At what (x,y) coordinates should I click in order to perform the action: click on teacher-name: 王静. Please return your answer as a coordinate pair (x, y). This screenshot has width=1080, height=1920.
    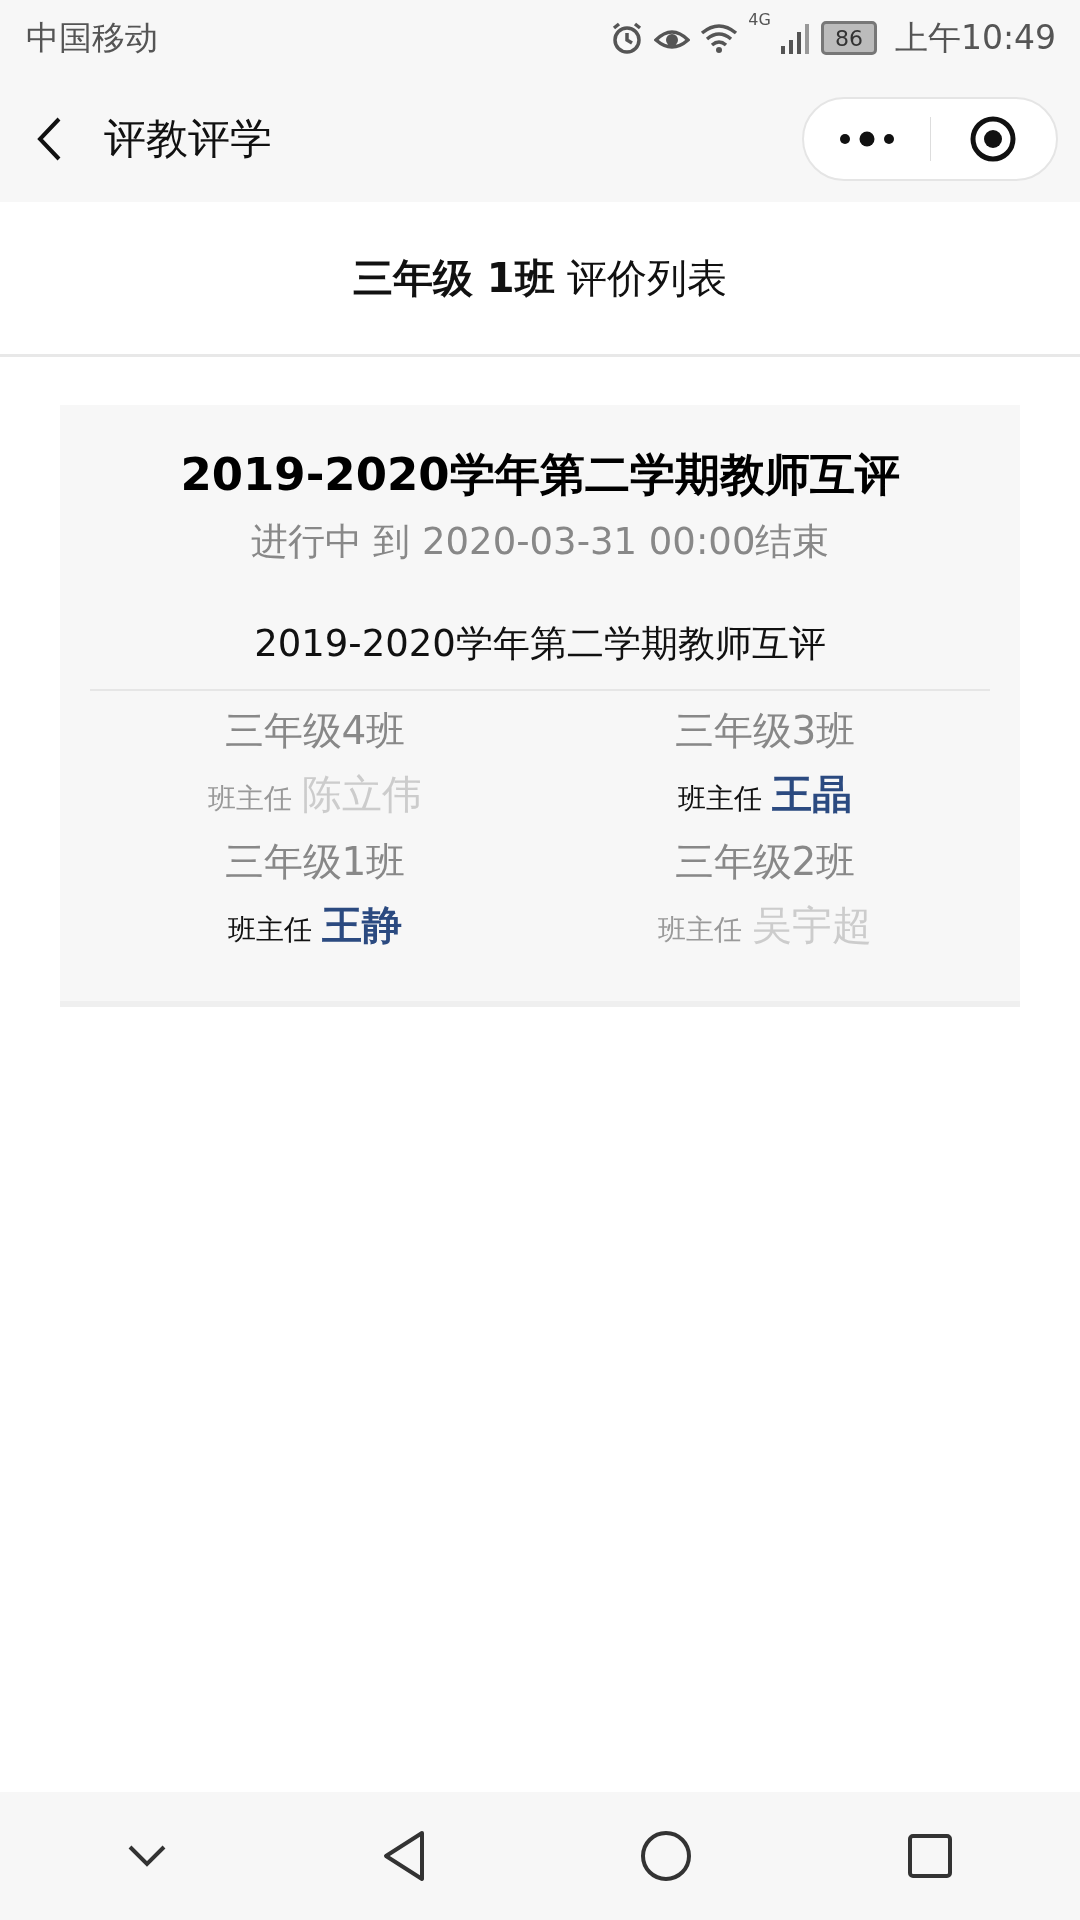
    Looking at the image, I should click on (362, 925).